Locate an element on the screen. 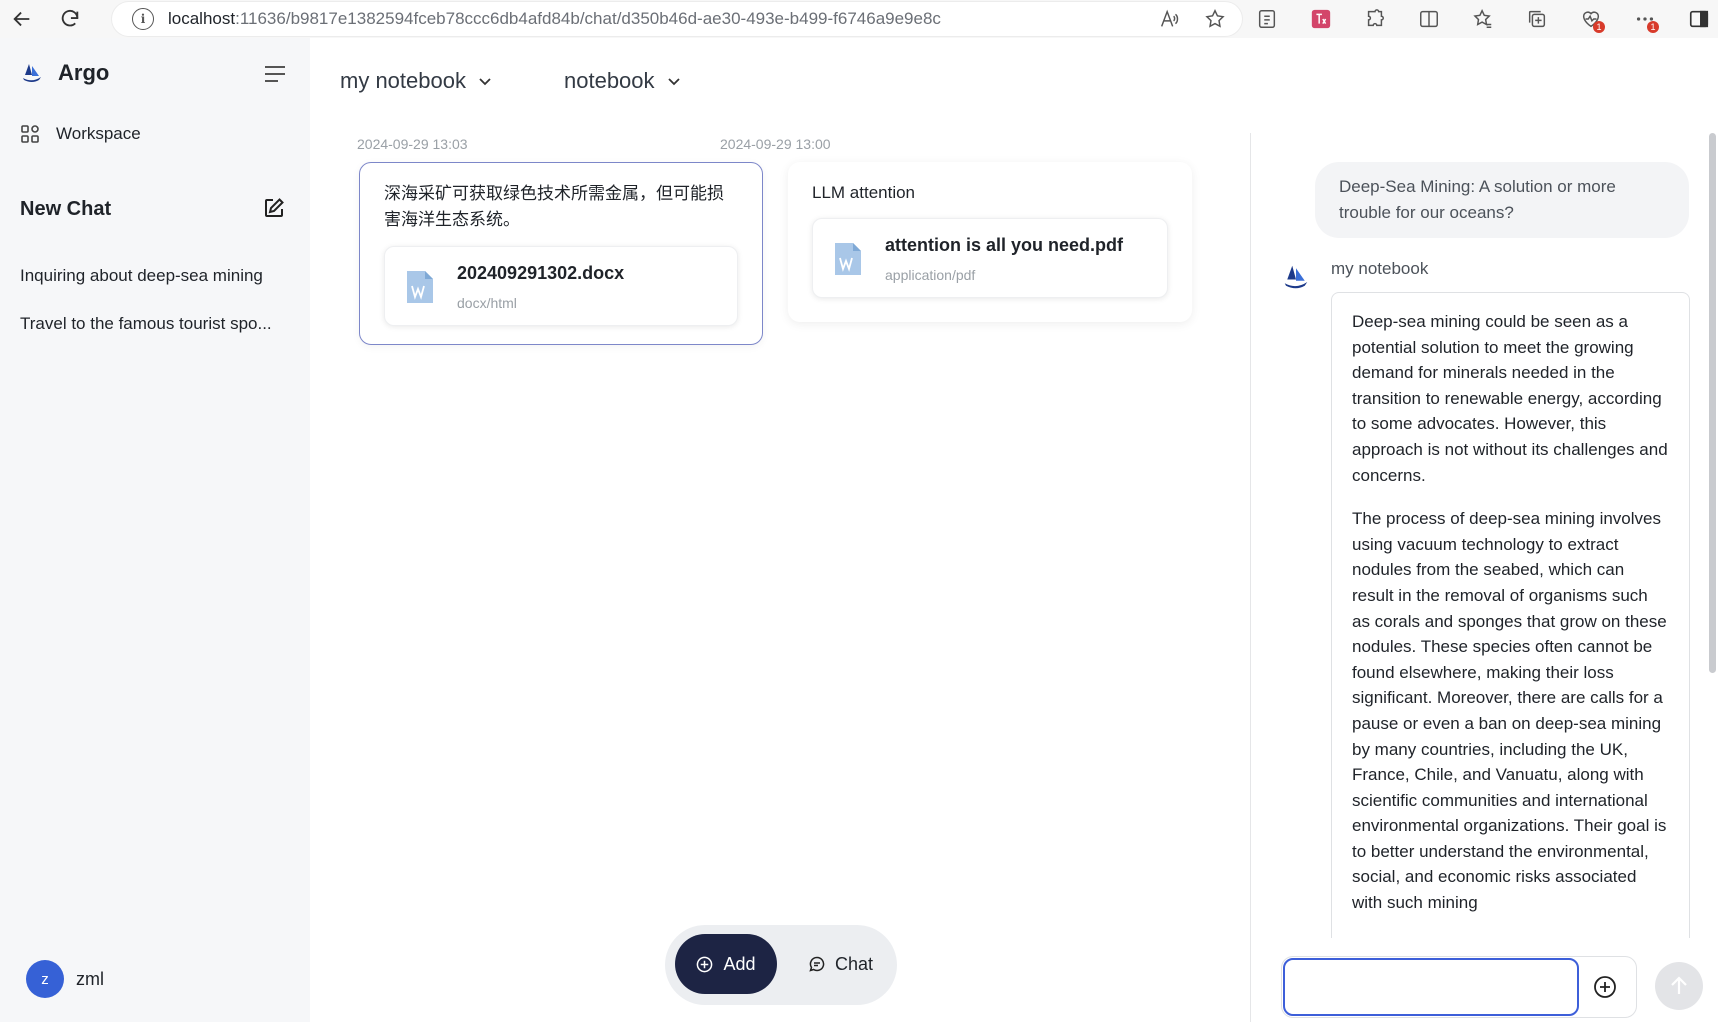 The image size is (1718, 1022). sidebar-item-workspace: Workspace is located at coordinates (80, 134).